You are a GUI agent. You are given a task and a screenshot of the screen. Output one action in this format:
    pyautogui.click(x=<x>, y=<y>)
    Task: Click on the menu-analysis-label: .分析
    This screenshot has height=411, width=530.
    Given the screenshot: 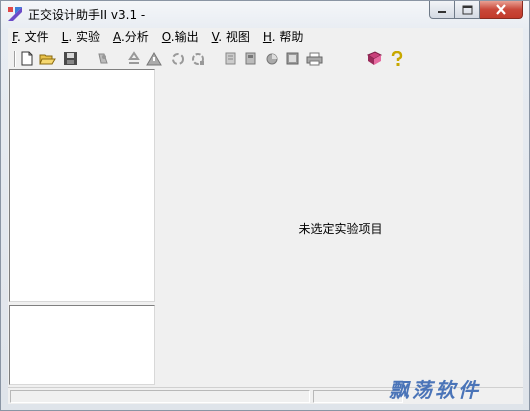 What is the action you would take?
    pyautogui.click(x=134, y=37)
    